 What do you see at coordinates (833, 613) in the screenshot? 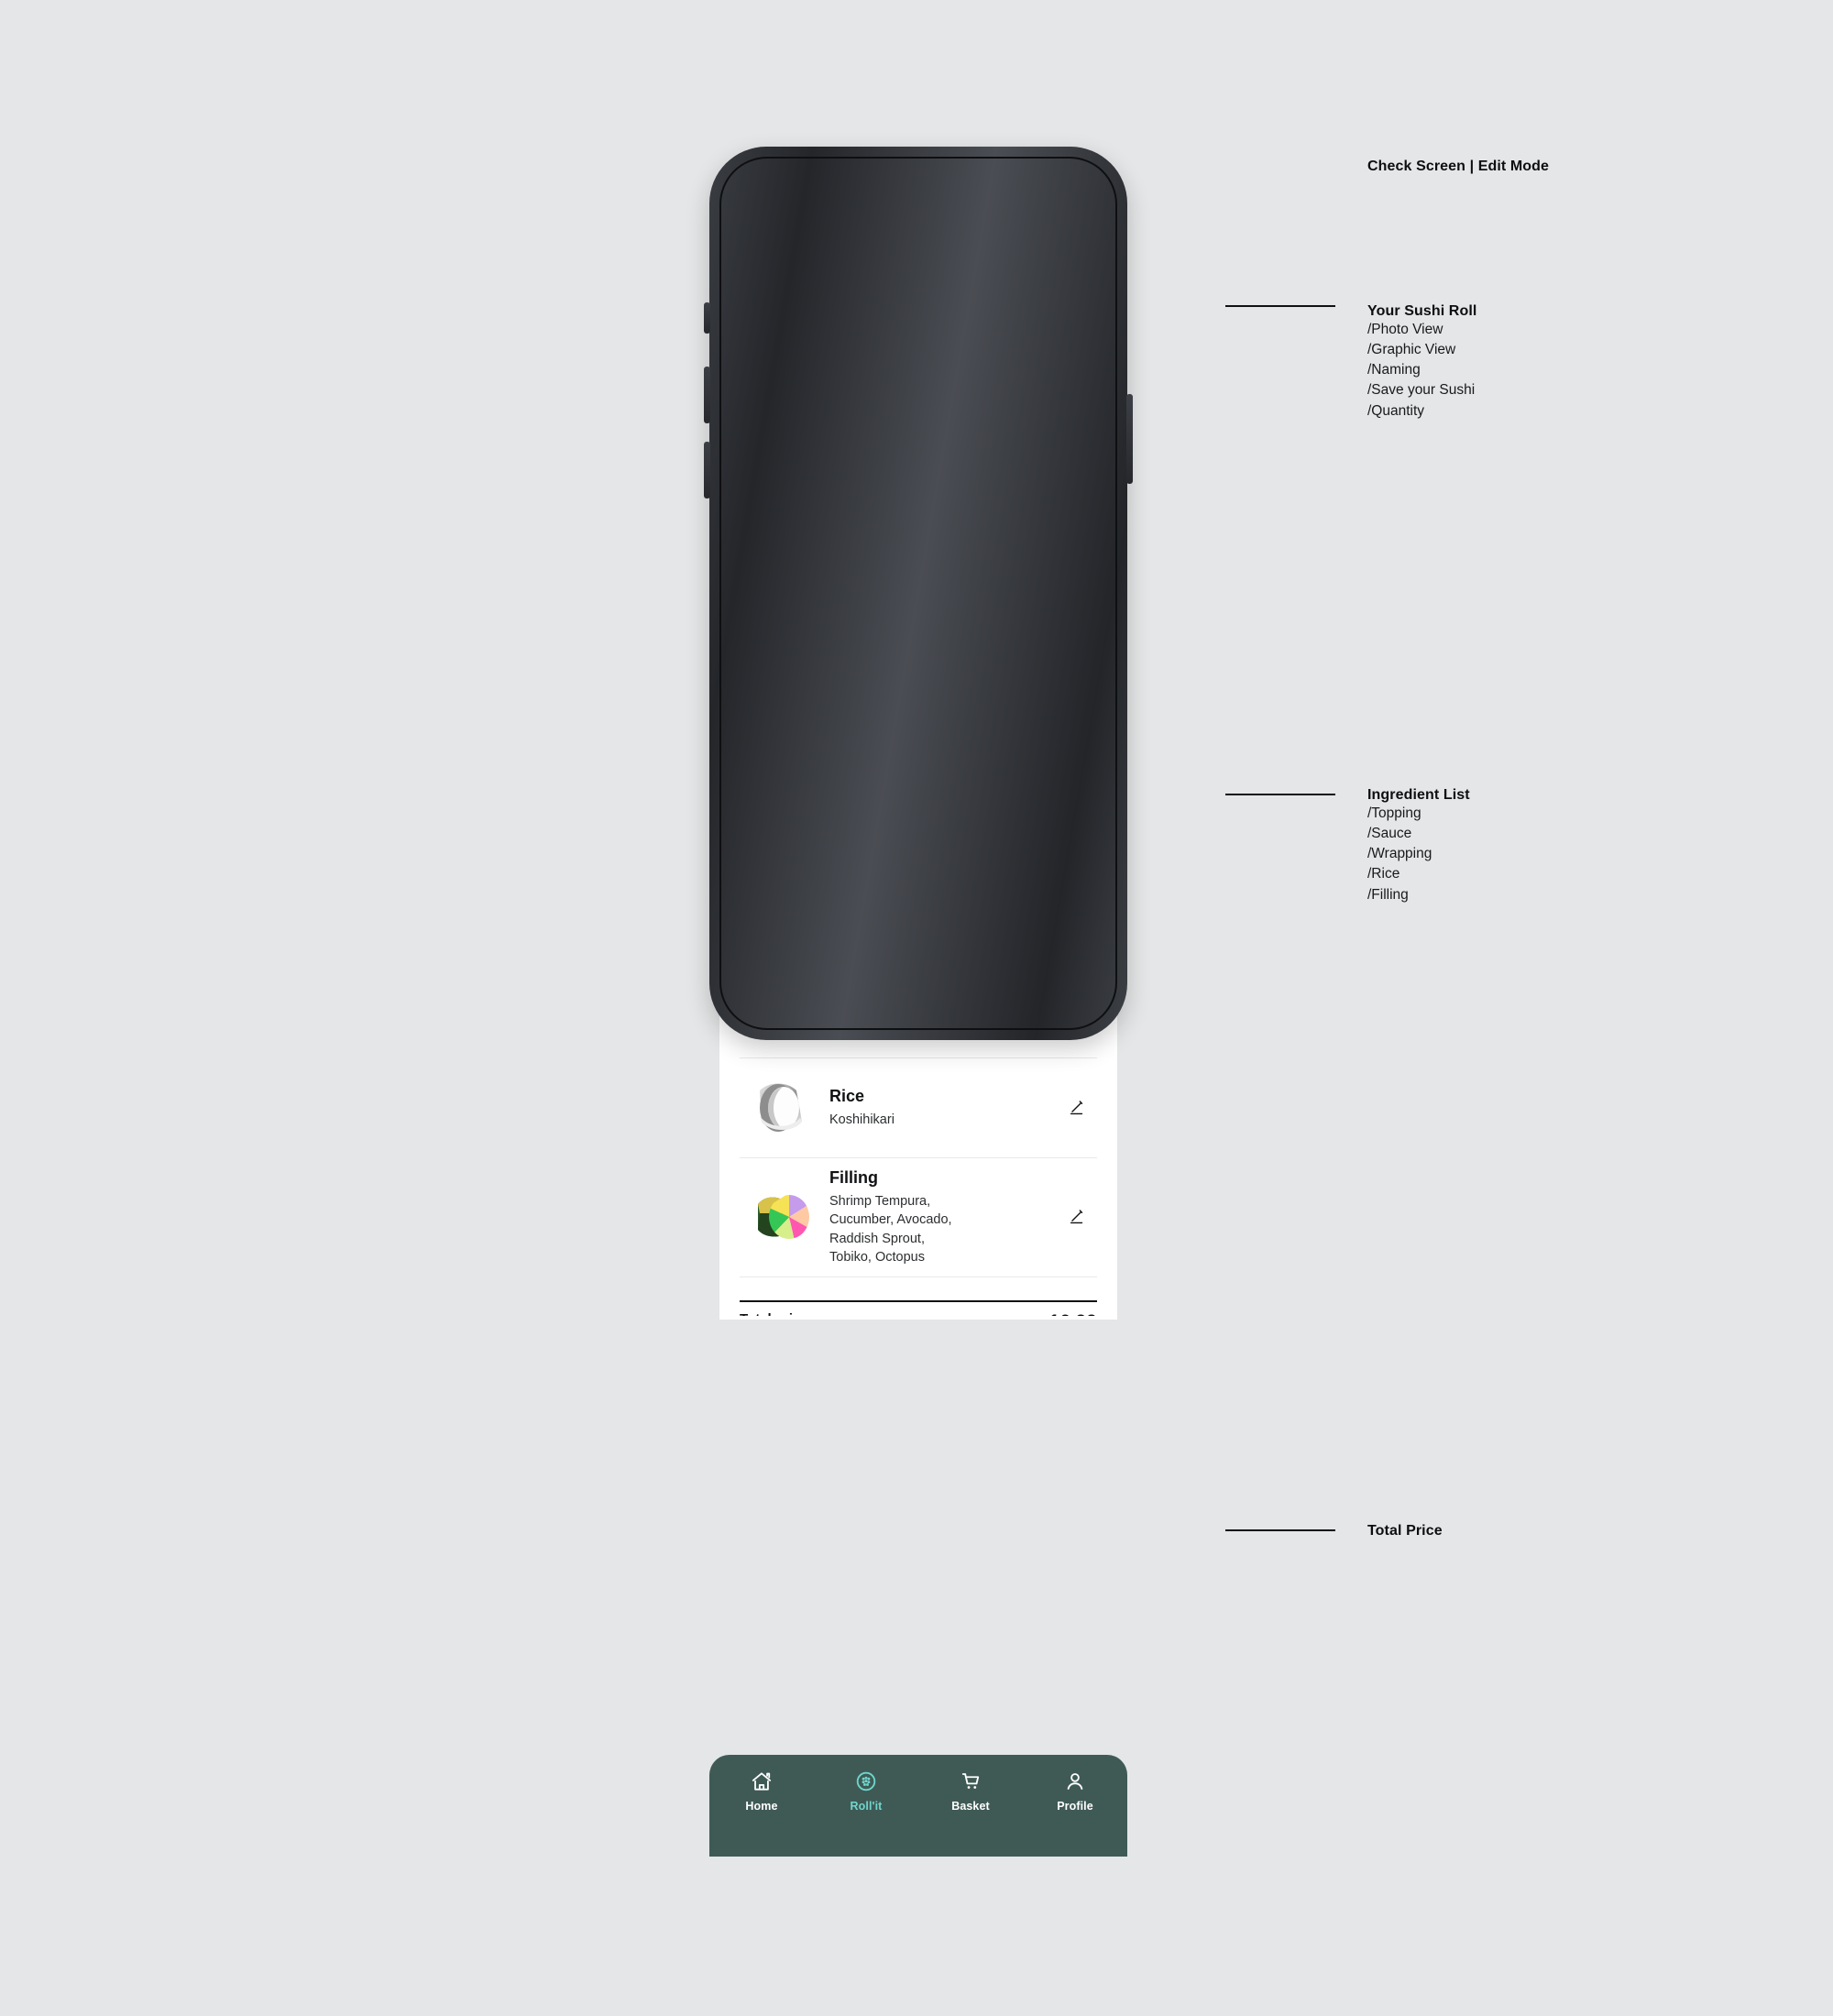
I see `quantity-decrement-button: -` at bounding box center [833, 613].